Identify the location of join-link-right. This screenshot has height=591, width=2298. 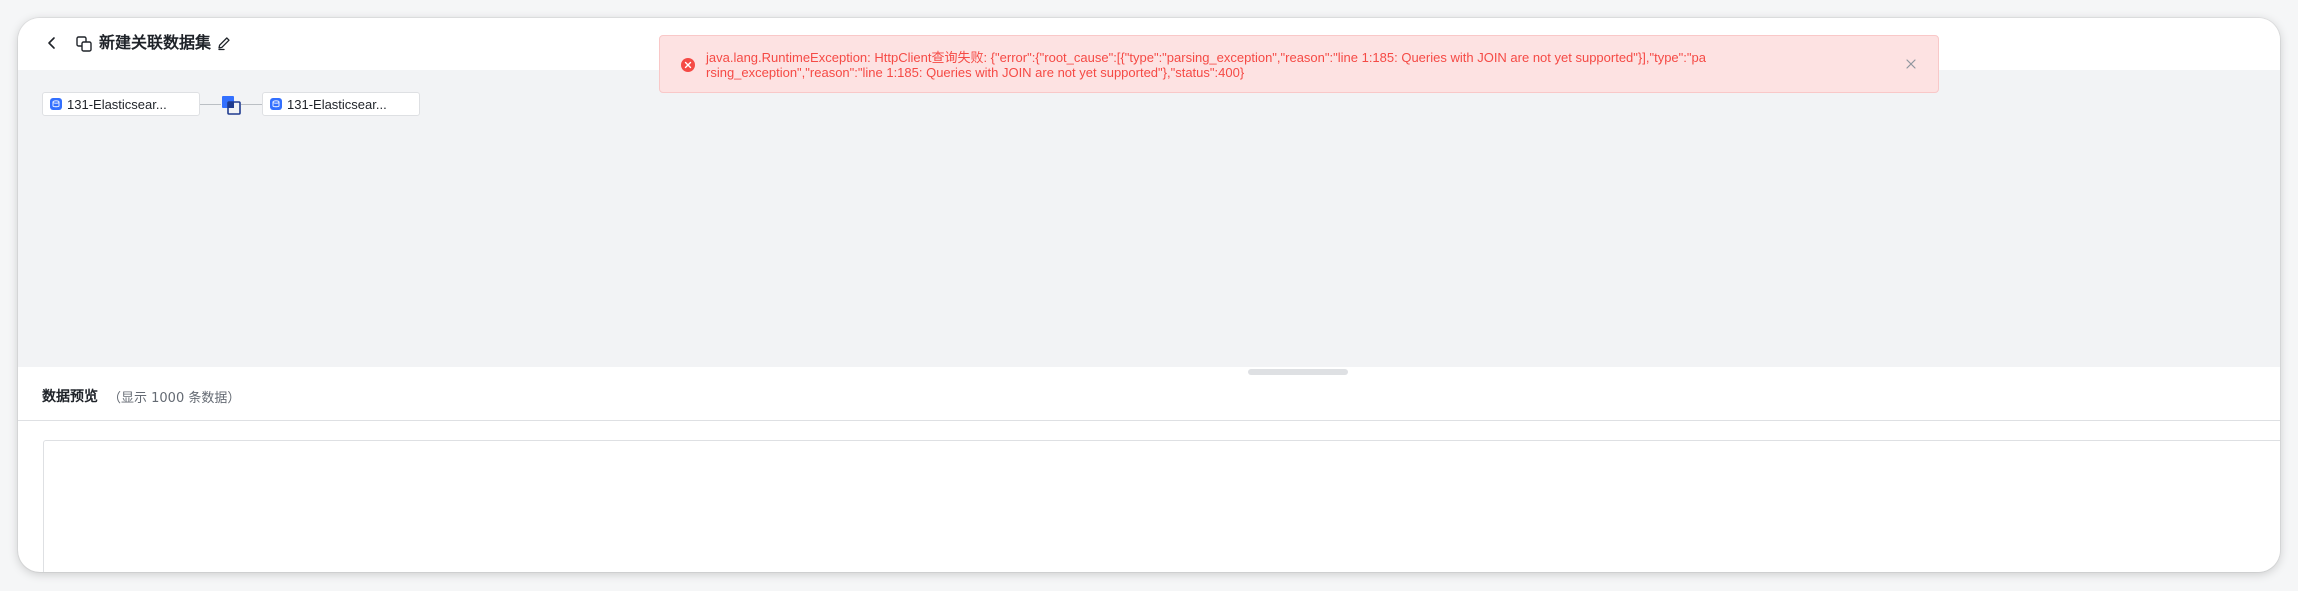
(251, 104).